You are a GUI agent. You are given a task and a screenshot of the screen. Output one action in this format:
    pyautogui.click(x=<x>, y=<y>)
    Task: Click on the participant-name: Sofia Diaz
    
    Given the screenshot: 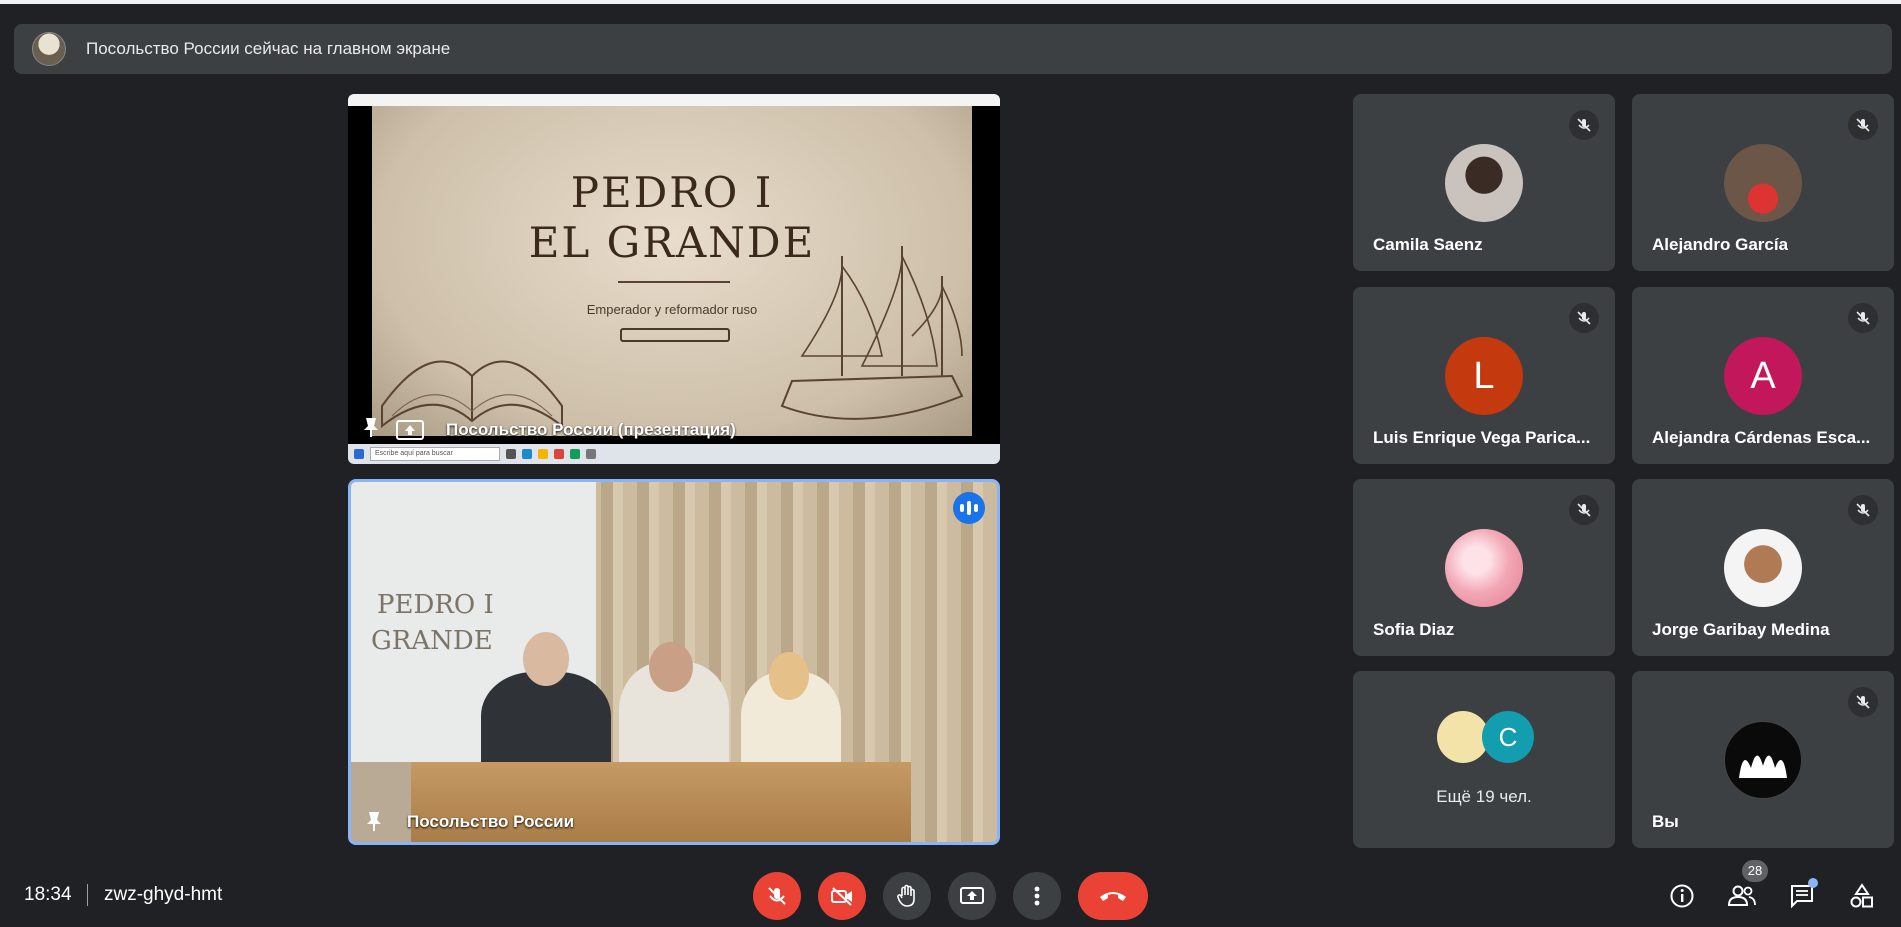 What is the action you would take?
    pyautogui.click(x=1414, y=629)
    